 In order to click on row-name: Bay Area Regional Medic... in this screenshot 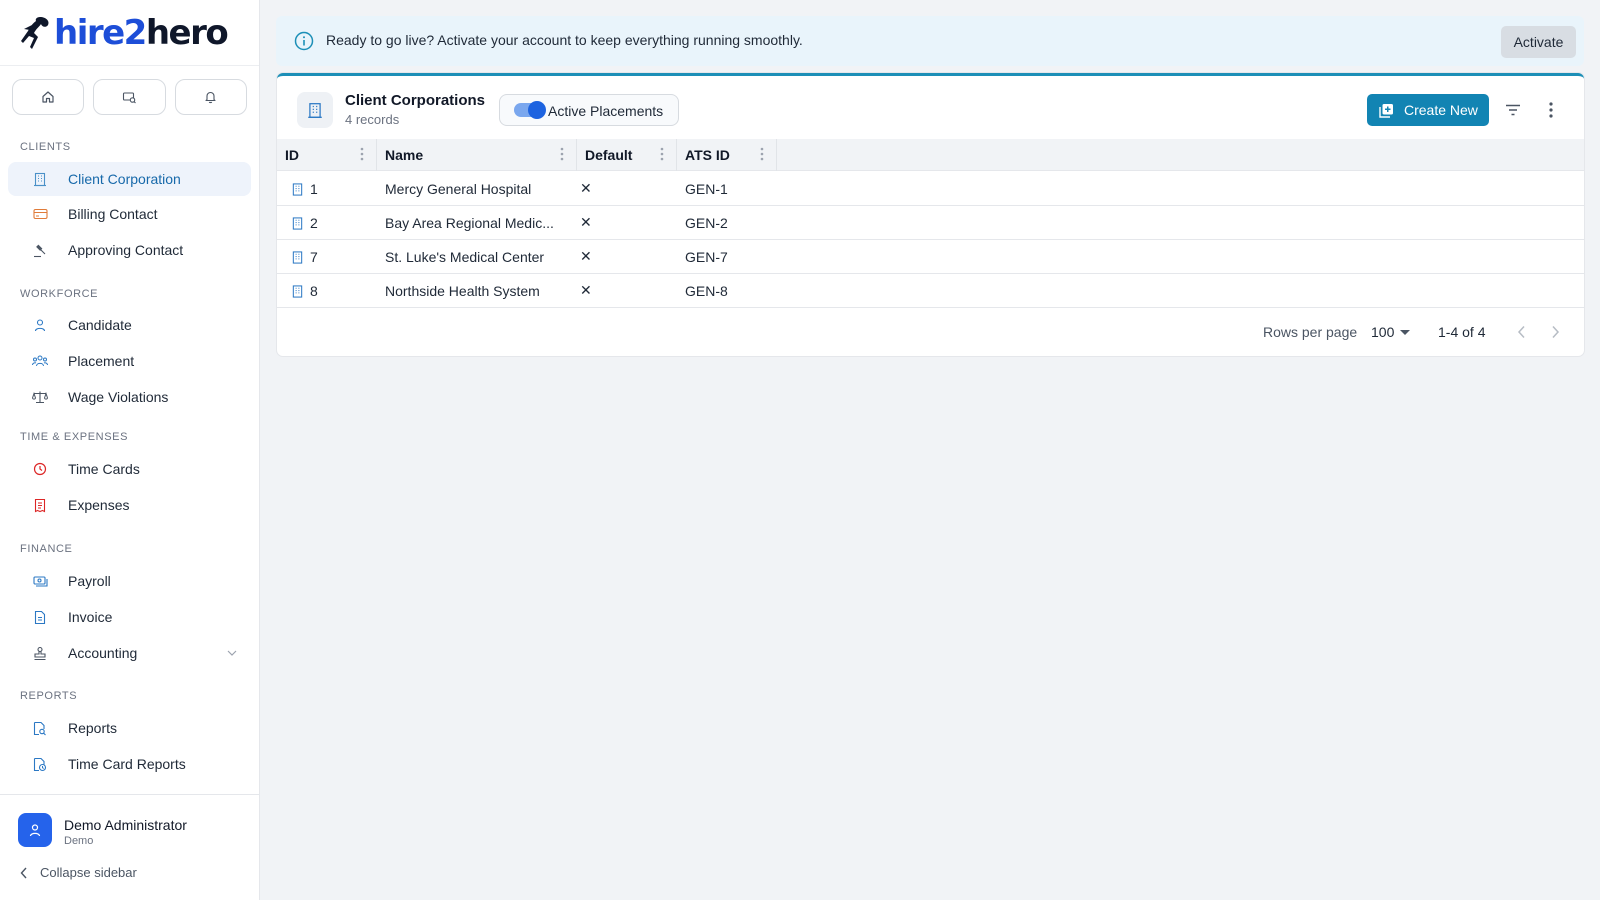, I will do `click(469, 223)`.